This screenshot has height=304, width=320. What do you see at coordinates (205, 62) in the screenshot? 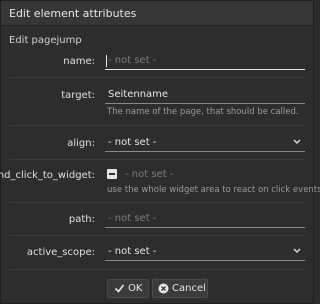
I see `name-input: - not set -` at bounding box center [205, 62].